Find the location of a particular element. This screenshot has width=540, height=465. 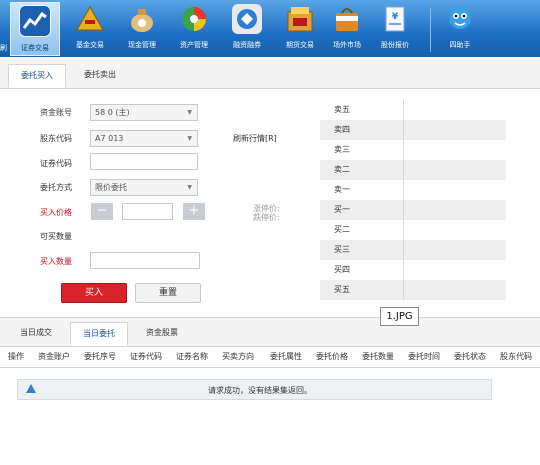

holder-code-label: 股东代码 is located at coordinates (56, 138).